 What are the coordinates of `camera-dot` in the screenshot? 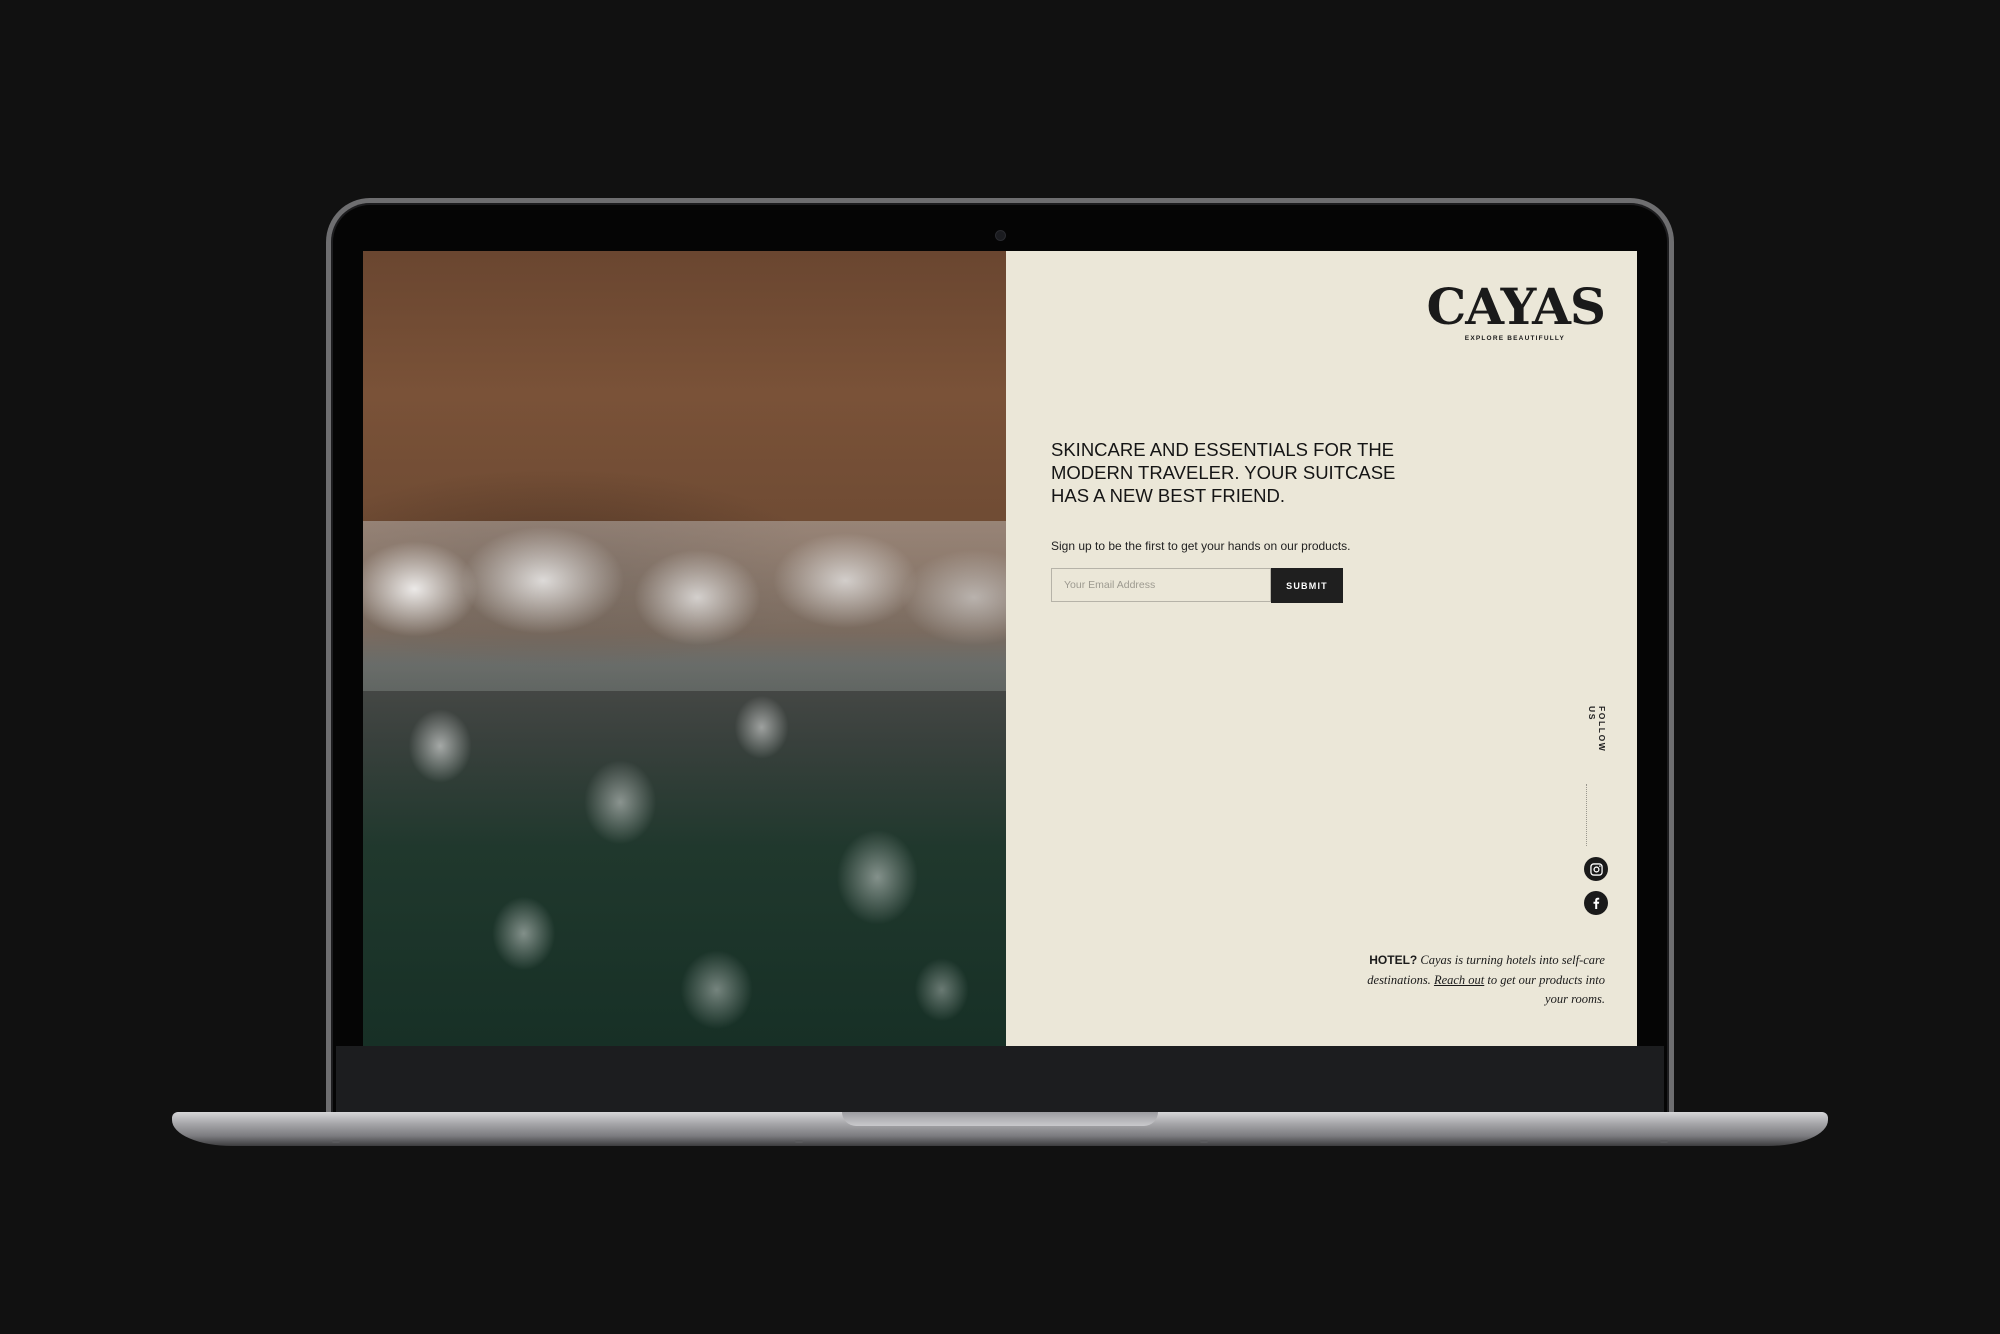 It's located at (1000, 235).